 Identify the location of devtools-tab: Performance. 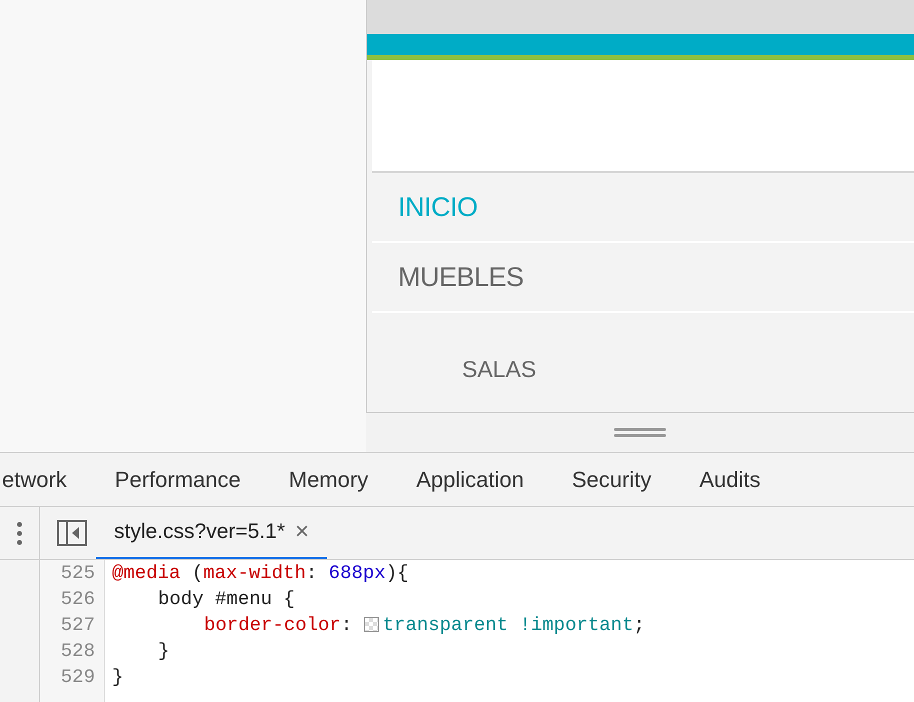
(177, 479).